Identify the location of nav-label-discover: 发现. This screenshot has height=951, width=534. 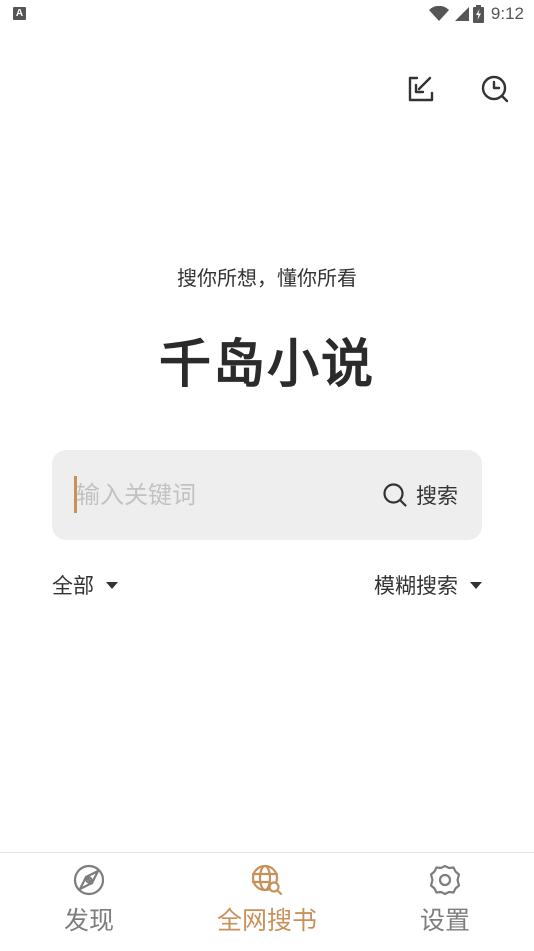
(88, 920).